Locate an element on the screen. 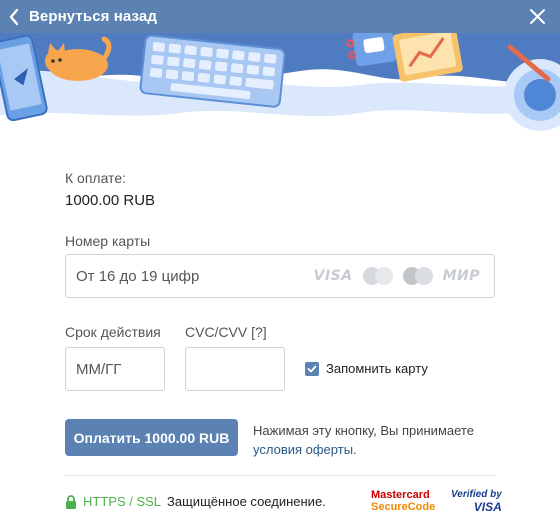 This screenshot has width=560, height=529. expiry-field is located at coordinates (115, 369).